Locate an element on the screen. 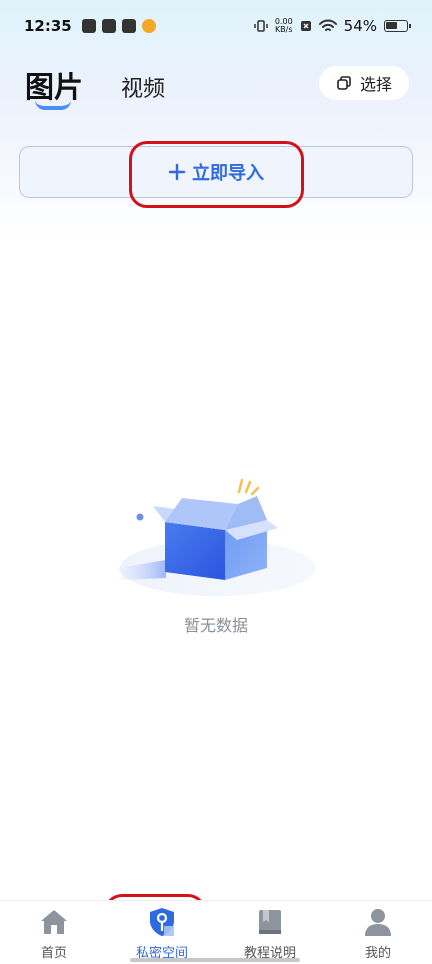 The image size is (432, 964). tab-videos-label: 视频 is located at coordinates (143, 89).